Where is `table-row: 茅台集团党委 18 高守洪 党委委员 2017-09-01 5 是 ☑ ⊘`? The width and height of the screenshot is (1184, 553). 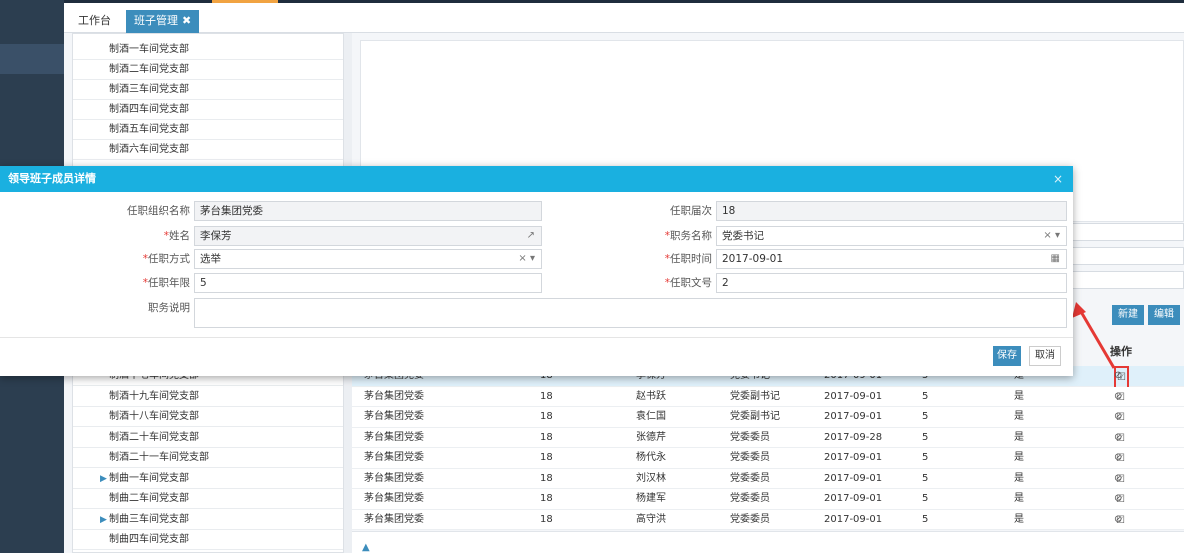 table-row: 茅台集团党委 18 高守洪 党委委员 2017-09-01 5 是 ☑ ⊘ is located at coordinates (768, 520).